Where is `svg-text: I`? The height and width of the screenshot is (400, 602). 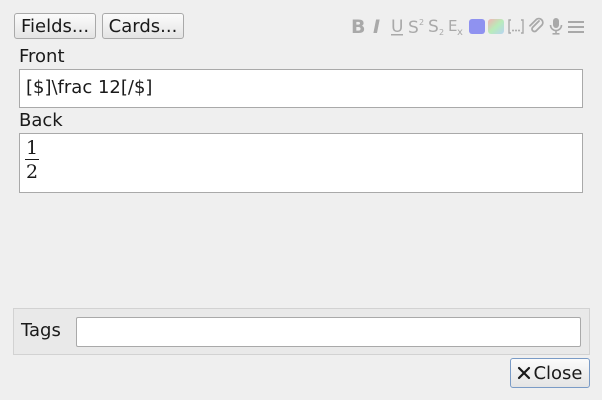 svg-text: I is located at coordinates (376, 26).